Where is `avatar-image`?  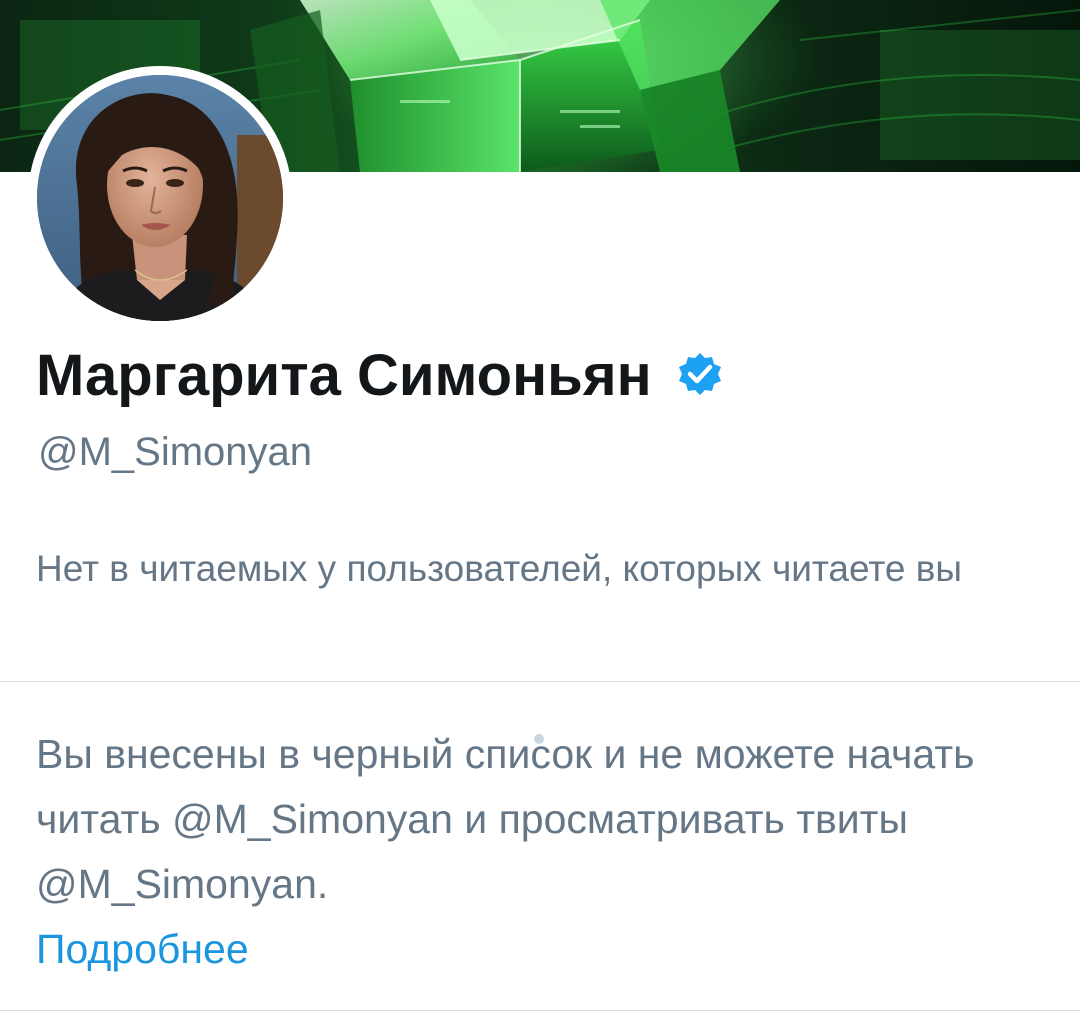 avatar-image is located at coordinates (160, 198).